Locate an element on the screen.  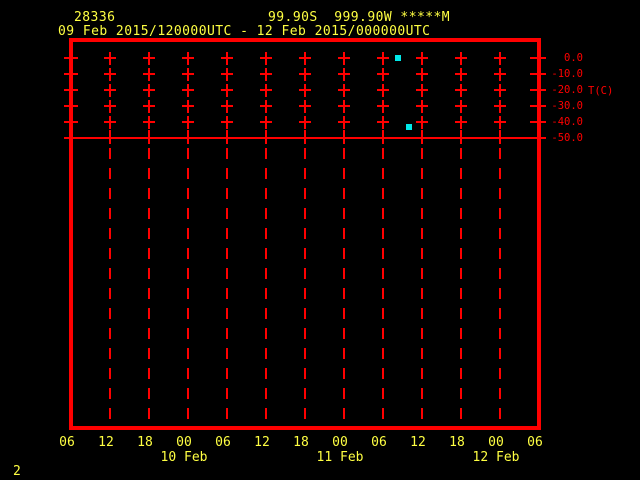
y-tick-label: 0.0 is located at coordinates (573, 58).